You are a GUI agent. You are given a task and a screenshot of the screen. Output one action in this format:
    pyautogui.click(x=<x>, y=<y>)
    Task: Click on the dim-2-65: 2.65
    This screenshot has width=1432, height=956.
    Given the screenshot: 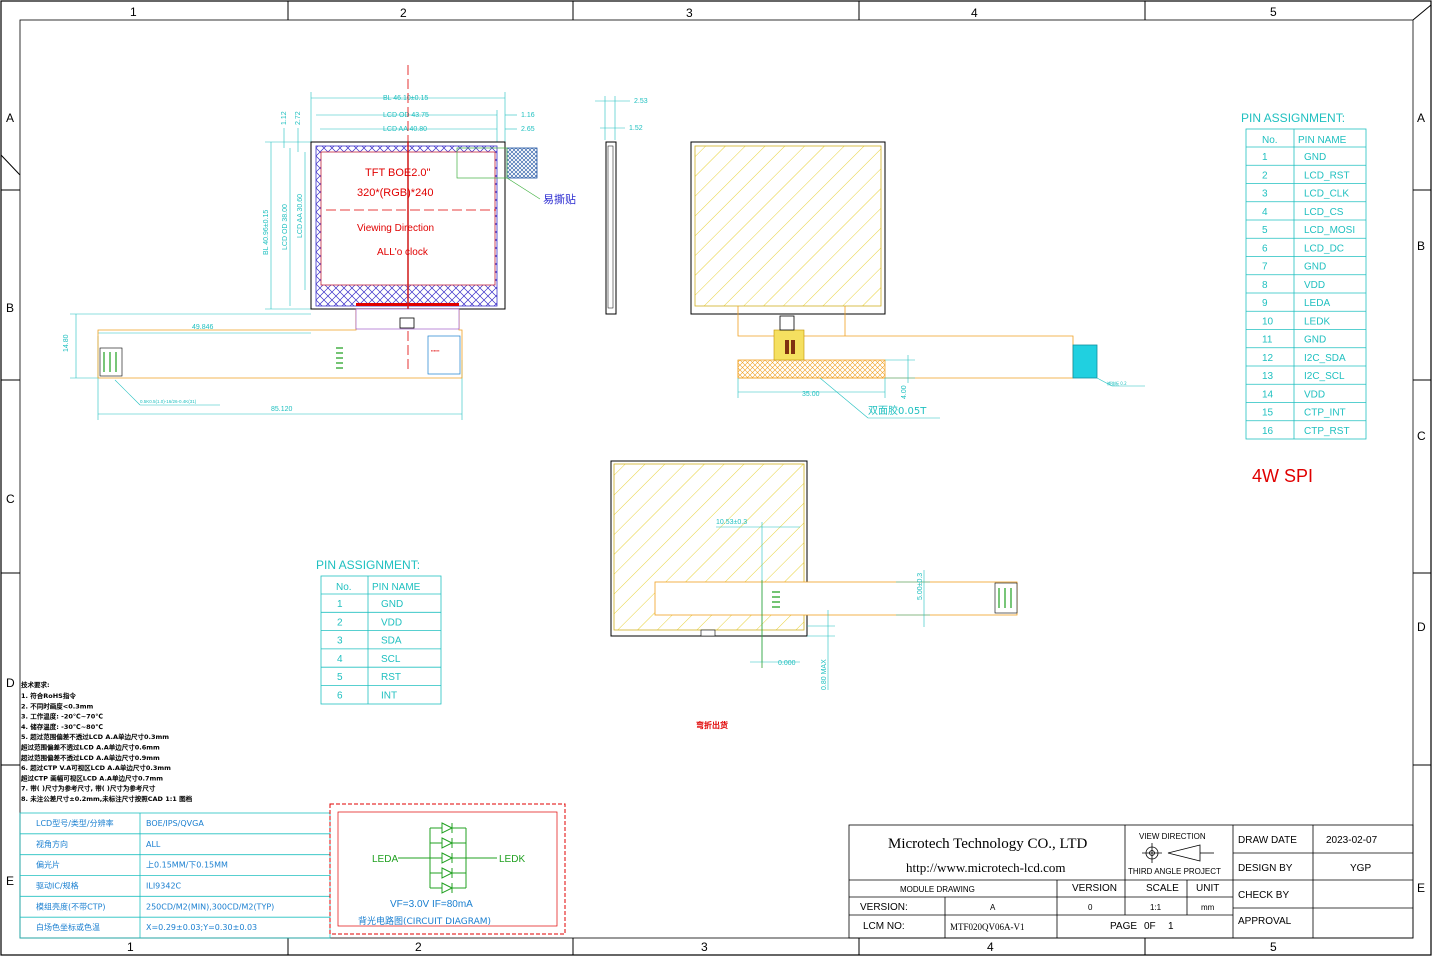 What is the action you would take?
    pyautogui.click(x=528, y=129)
    